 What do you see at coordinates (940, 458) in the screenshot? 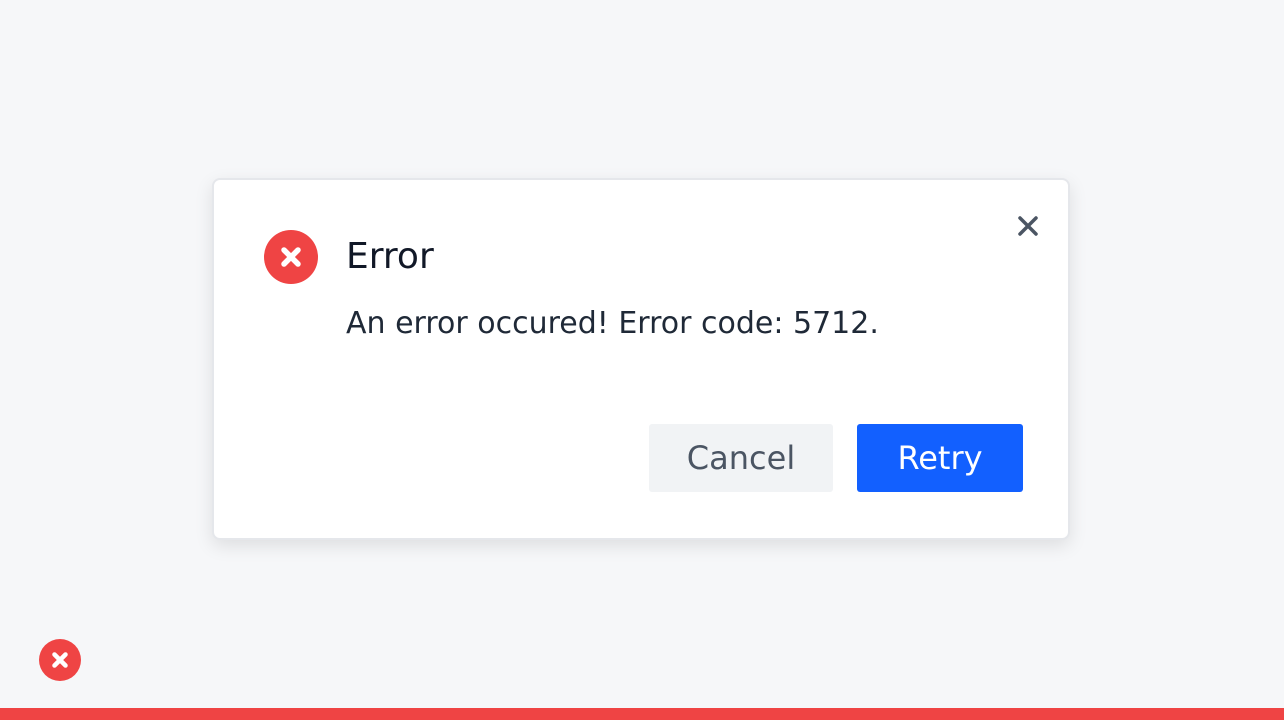
I see `retry-button: Retry` at bounding box center [940, 458].